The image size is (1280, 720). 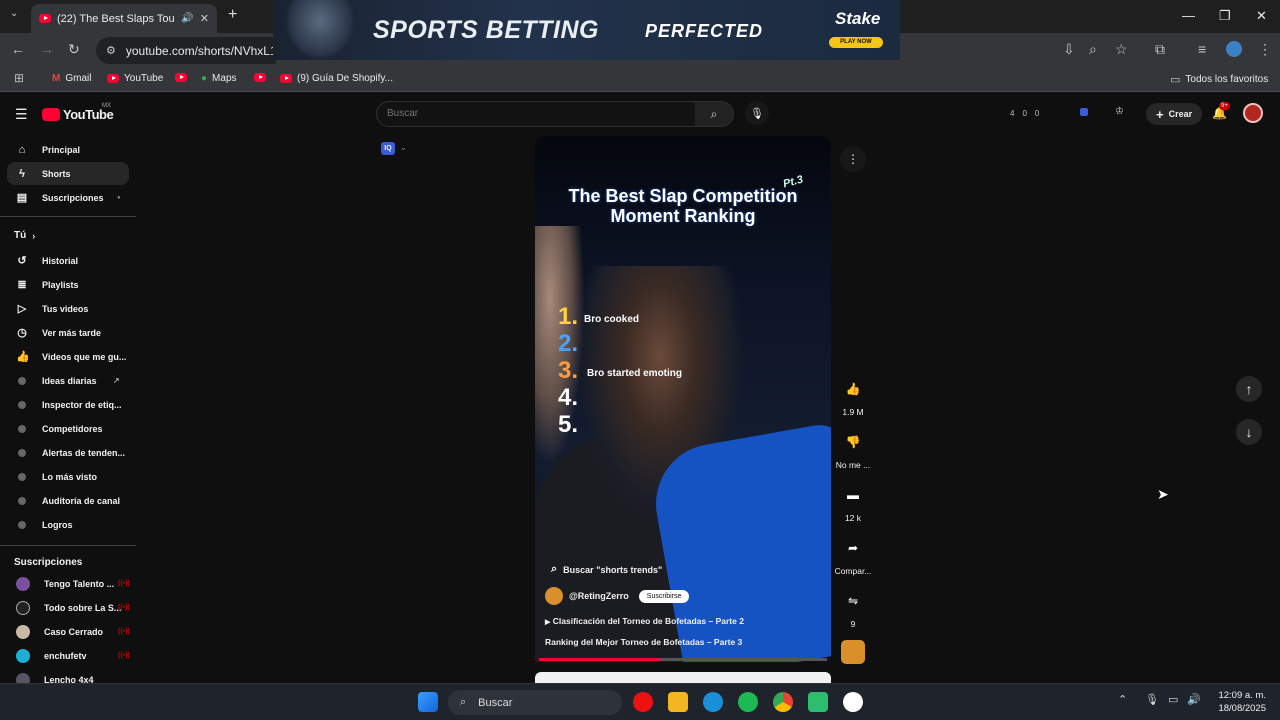 What do you see at coordinates (853, 548) in the screenshot?
I see `share-icon: ➦` at bounding box center [853, 548].